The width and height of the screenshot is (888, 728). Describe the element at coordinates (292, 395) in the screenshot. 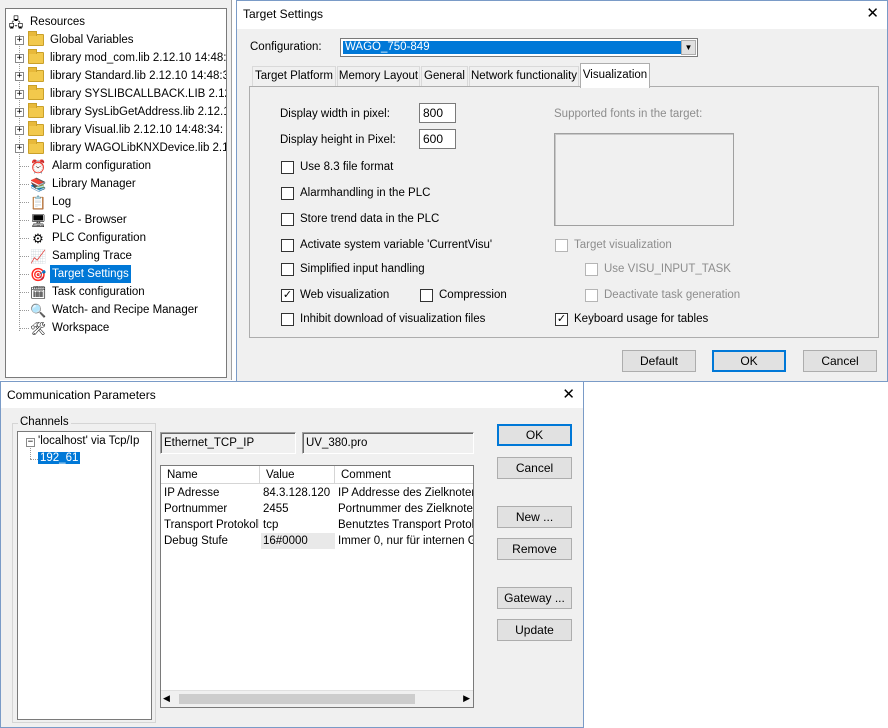

I see `comm-titlebar: Communication Parameters ✕` at that location.